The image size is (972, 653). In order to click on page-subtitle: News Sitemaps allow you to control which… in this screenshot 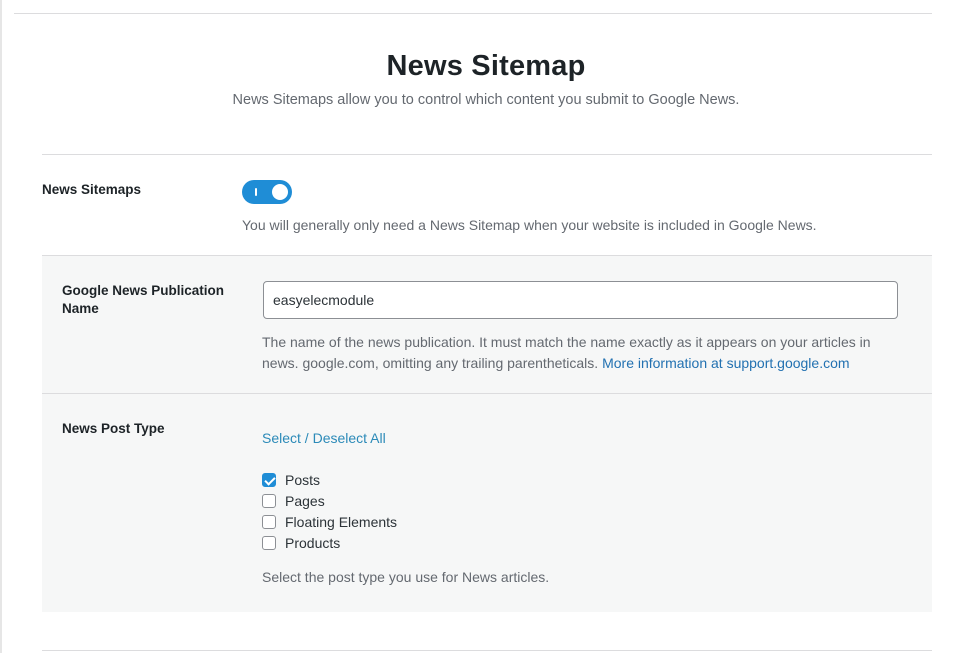, I will do `click(486, 100)`.